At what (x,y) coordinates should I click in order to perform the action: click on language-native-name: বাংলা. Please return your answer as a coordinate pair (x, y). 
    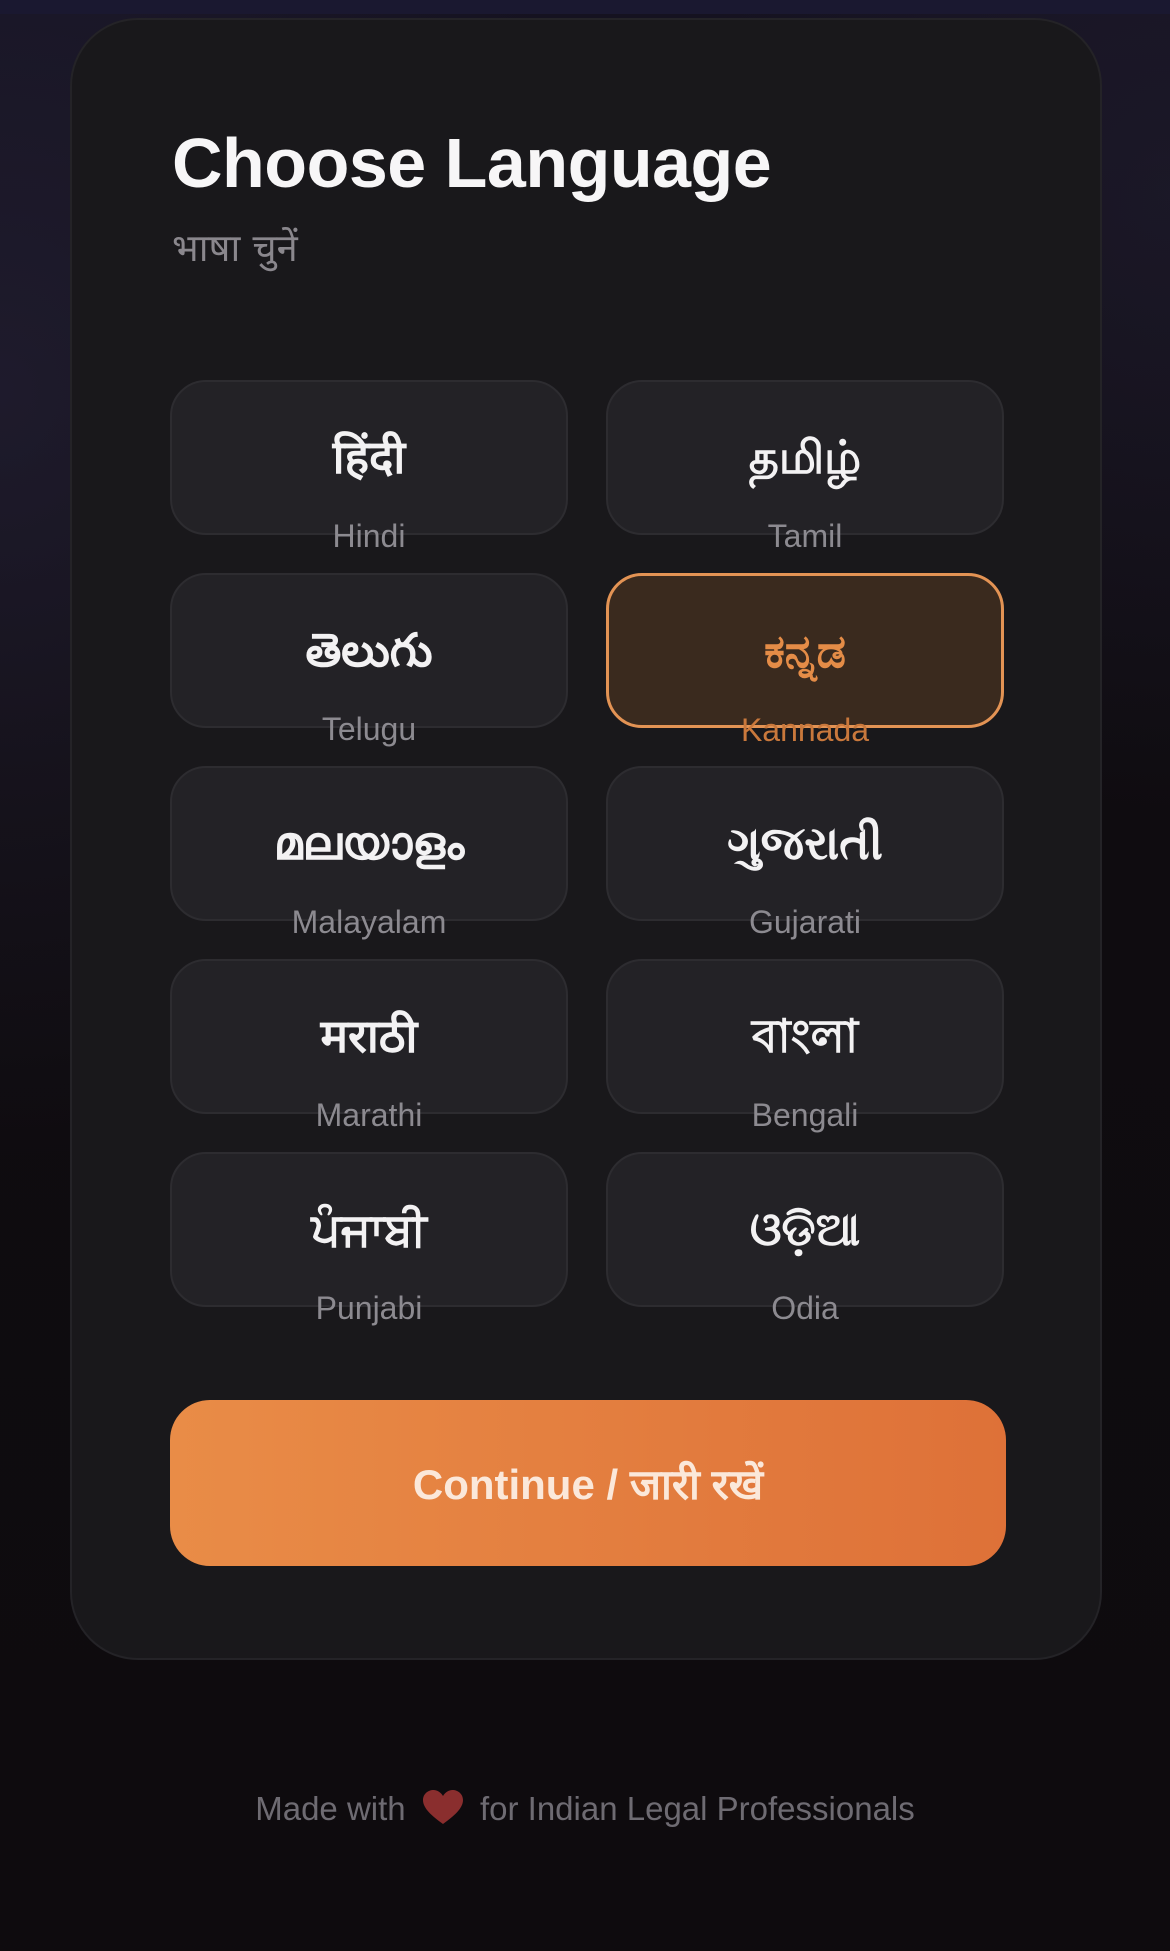
    Looking at the image, I should click on (805, 1036).